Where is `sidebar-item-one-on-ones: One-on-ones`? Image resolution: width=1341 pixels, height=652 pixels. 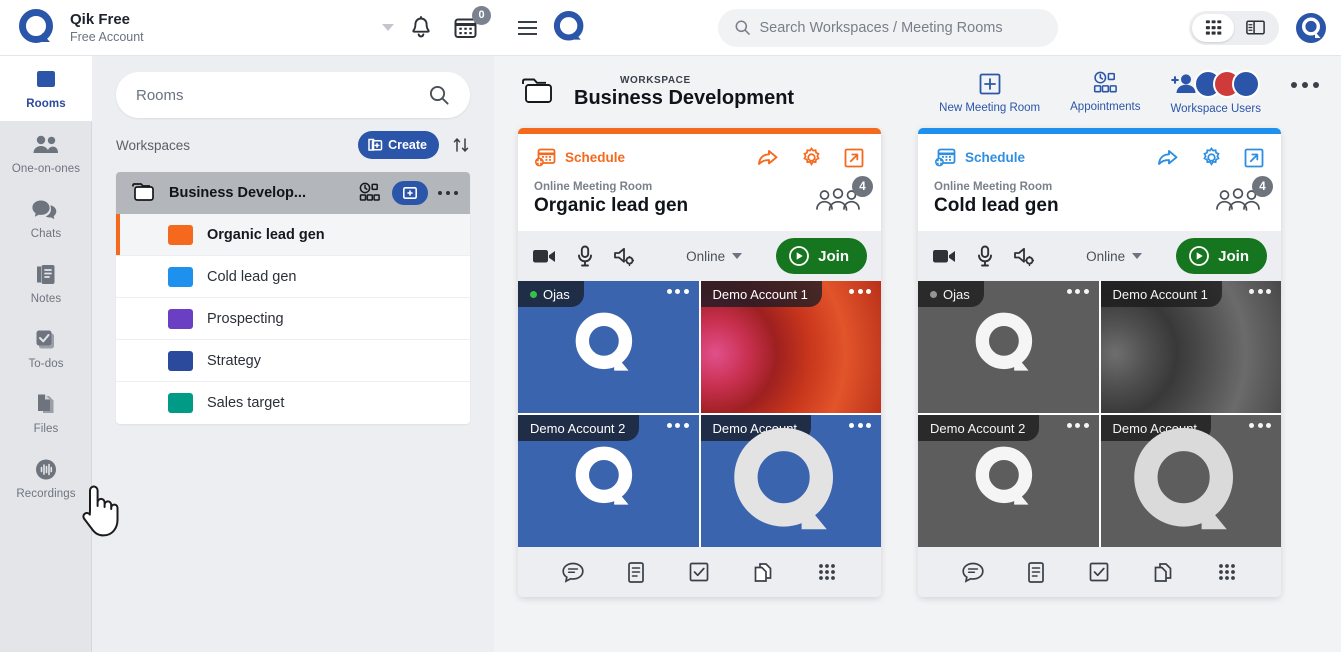 sidebar-item-one-on-ones: One-on-ones is located at coordinates (46, 153).